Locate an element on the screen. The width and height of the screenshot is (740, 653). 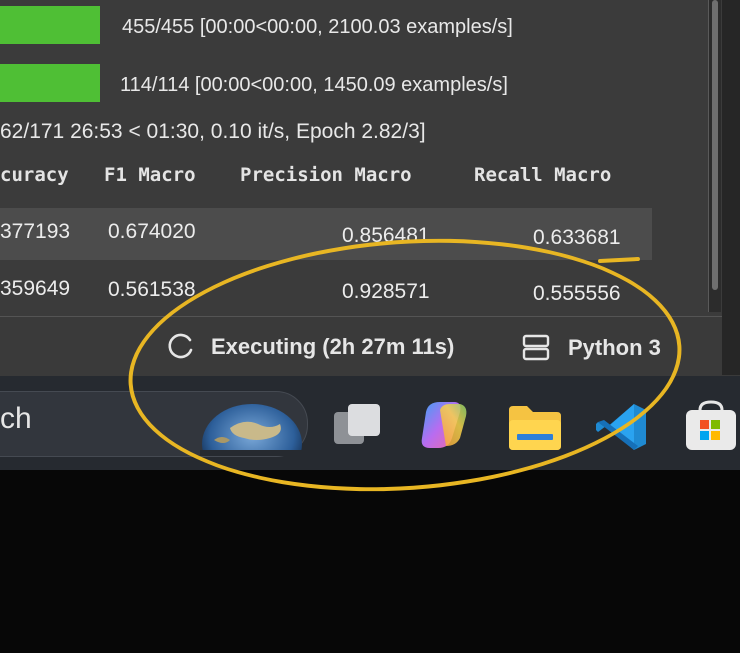
search-input-text: ch is located at coordinates (16, 419).